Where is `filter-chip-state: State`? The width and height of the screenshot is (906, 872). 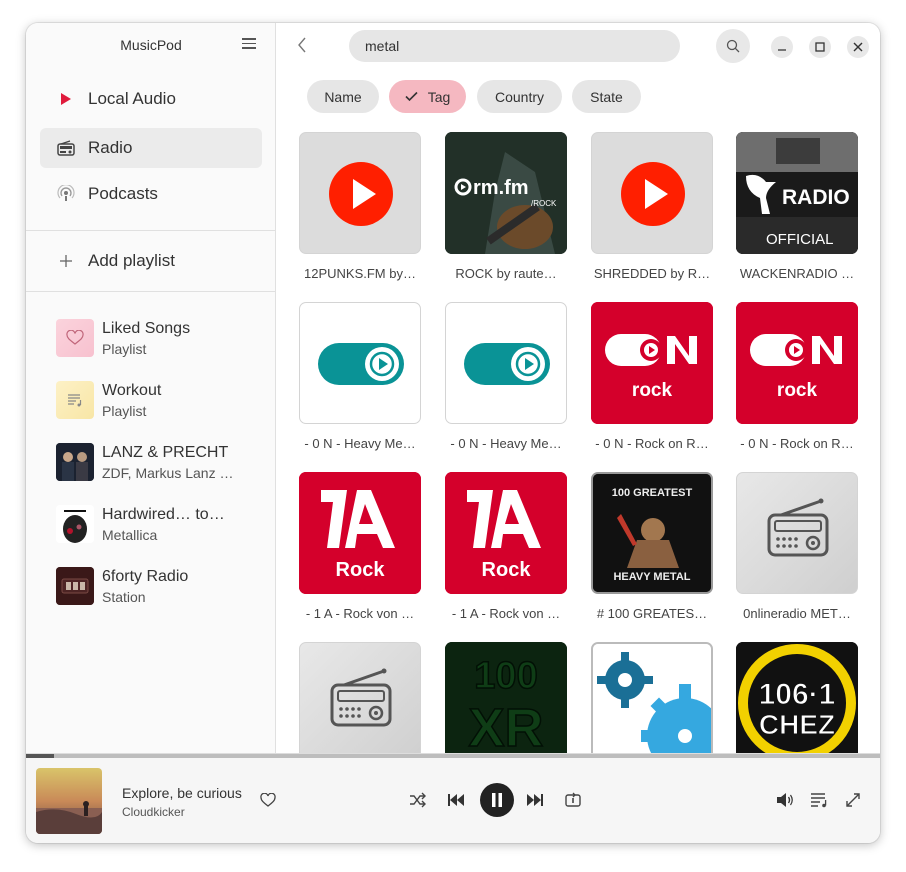 filter-chip-state: State is located at coordinates (606, 96).